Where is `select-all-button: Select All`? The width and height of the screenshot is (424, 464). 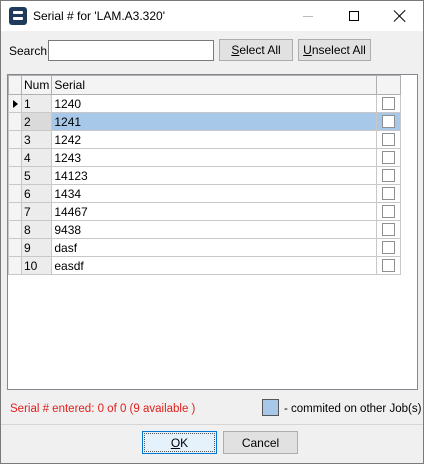 select-all-button: Select All is located at coordinates (256, 50).